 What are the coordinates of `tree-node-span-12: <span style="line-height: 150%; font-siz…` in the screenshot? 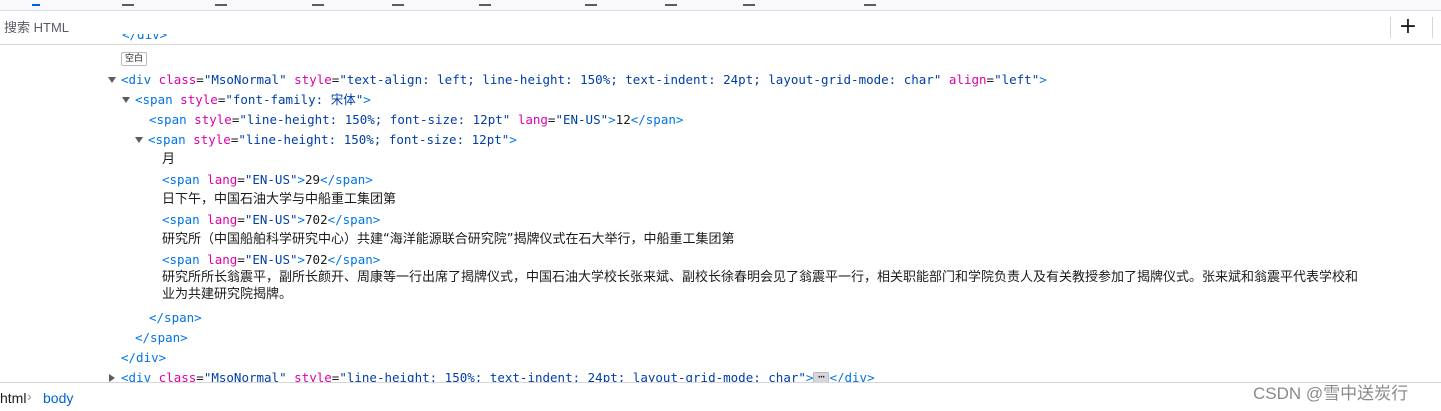 It's located at (416, 120).